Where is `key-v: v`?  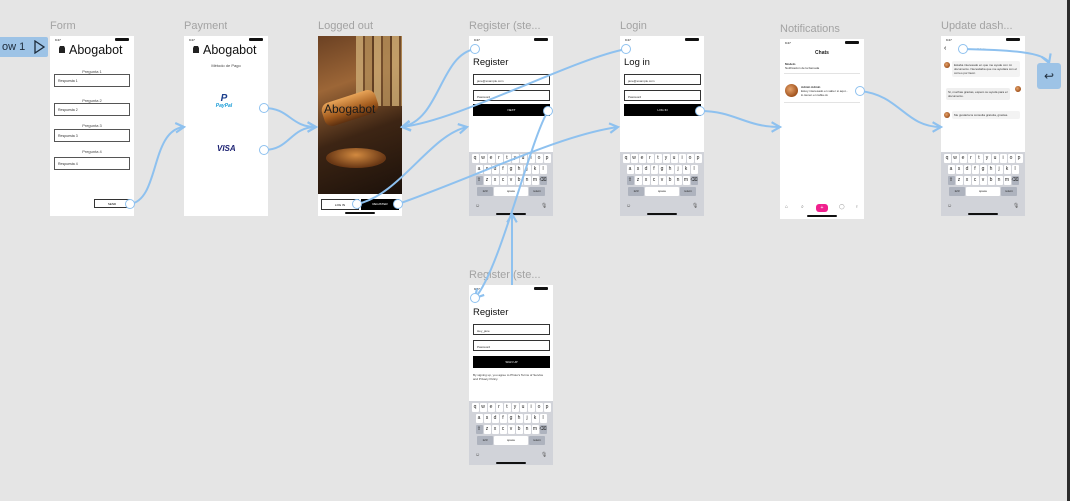
key-v: v is located at coordinates (983, 180).